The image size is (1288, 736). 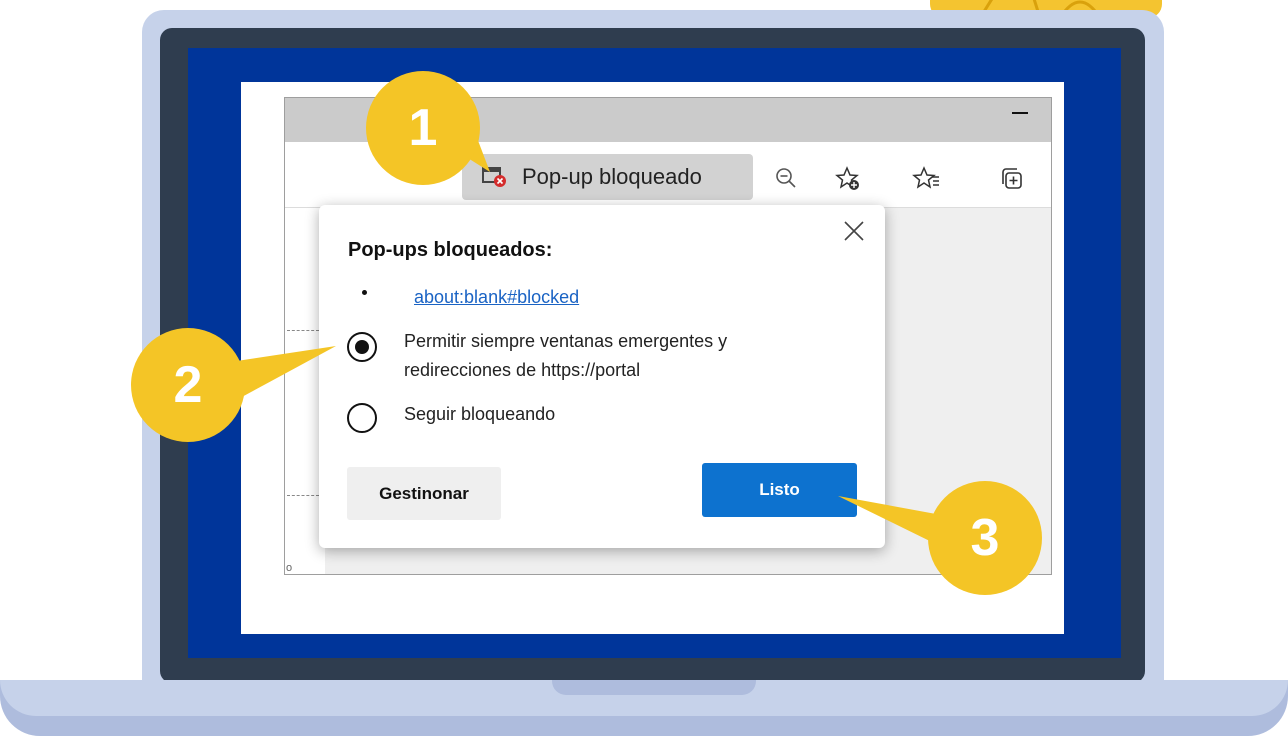 What do you see at coordinates (423, 128) in the screenshot?
I see `step-1-callout: 1` at bounding box center [423, 128].